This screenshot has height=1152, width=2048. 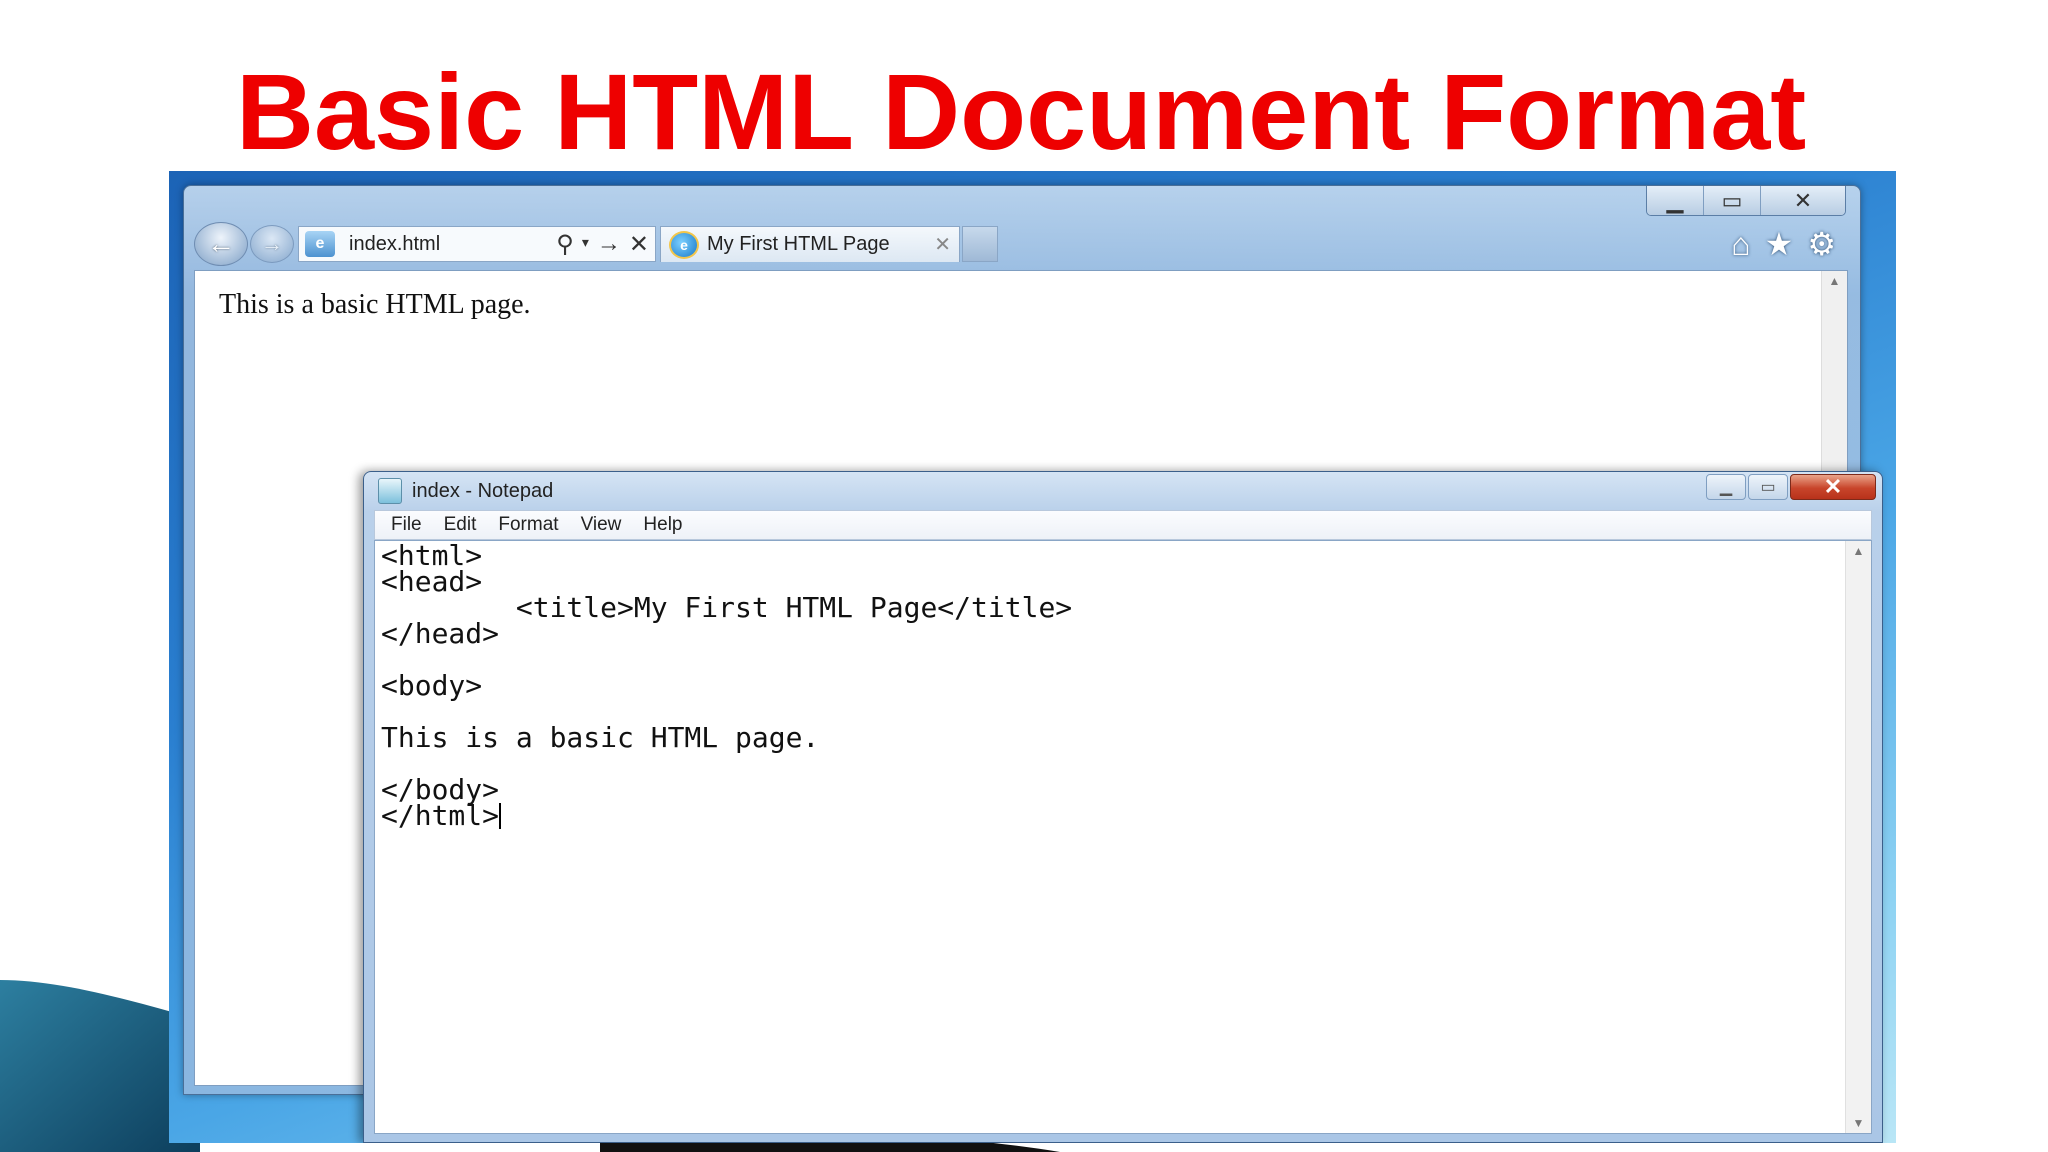 What do you see at coordinates (432, 685) in the screenshot?
I see `code-line: <body>` at bounding box center [432, 685].